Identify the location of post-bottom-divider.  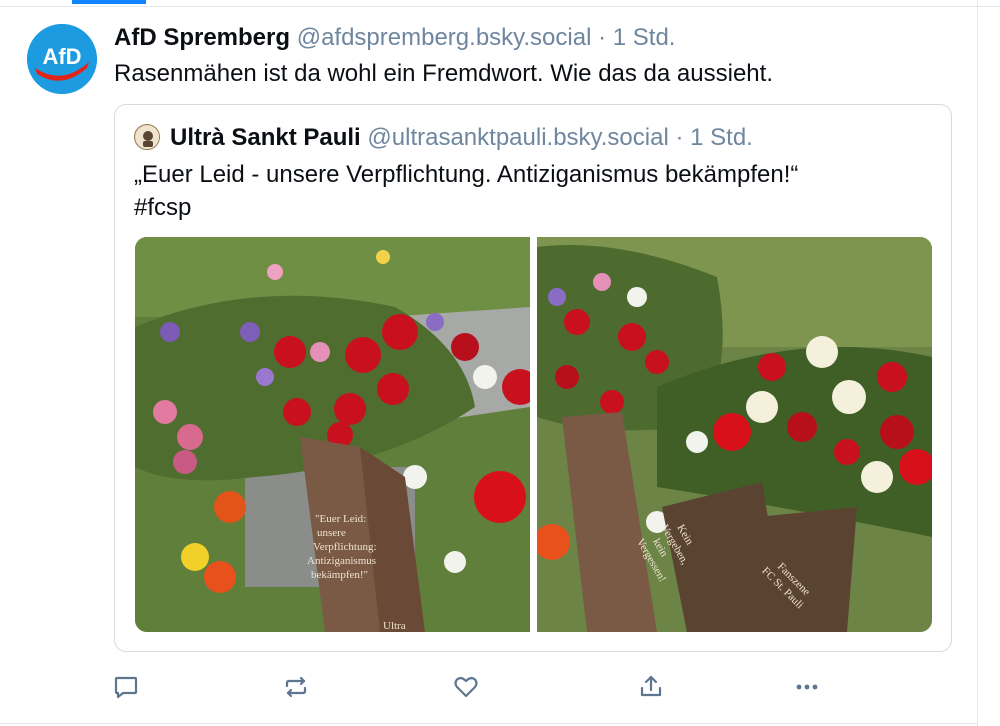
(489, 723).